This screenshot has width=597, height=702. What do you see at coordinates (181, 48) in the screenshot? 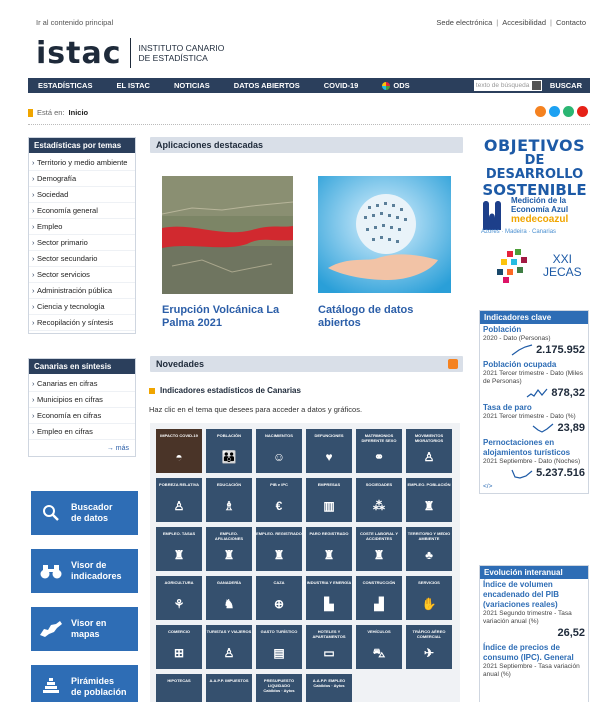
I see `logo-subtitle-line1: INSTITUTO CANARIO` at bounding box center [181, 48].